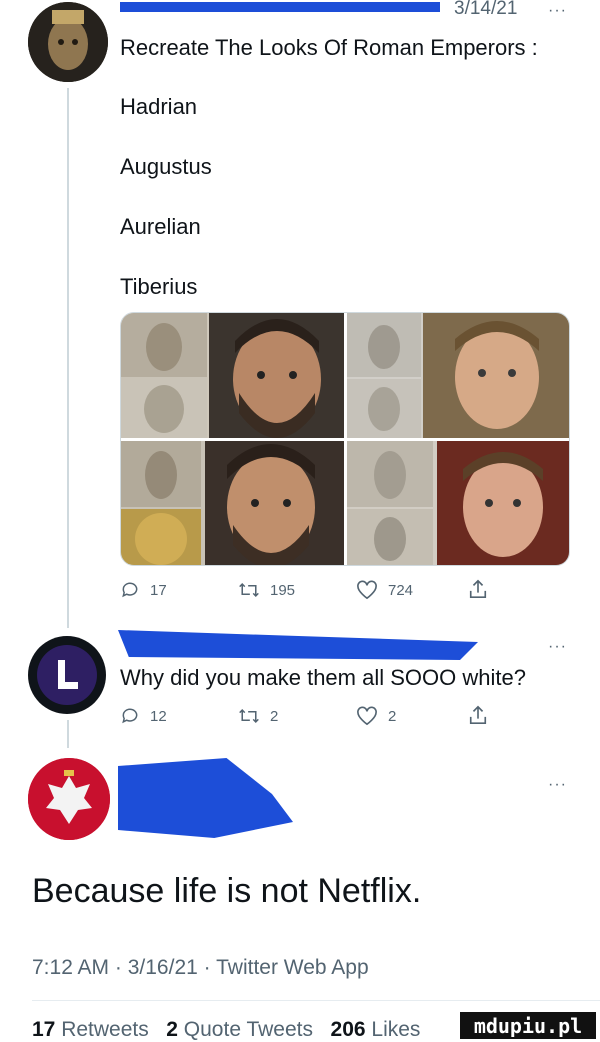  I want to click on tweet2-text: Why did you make them all SOOO white?, so click(323, 677).